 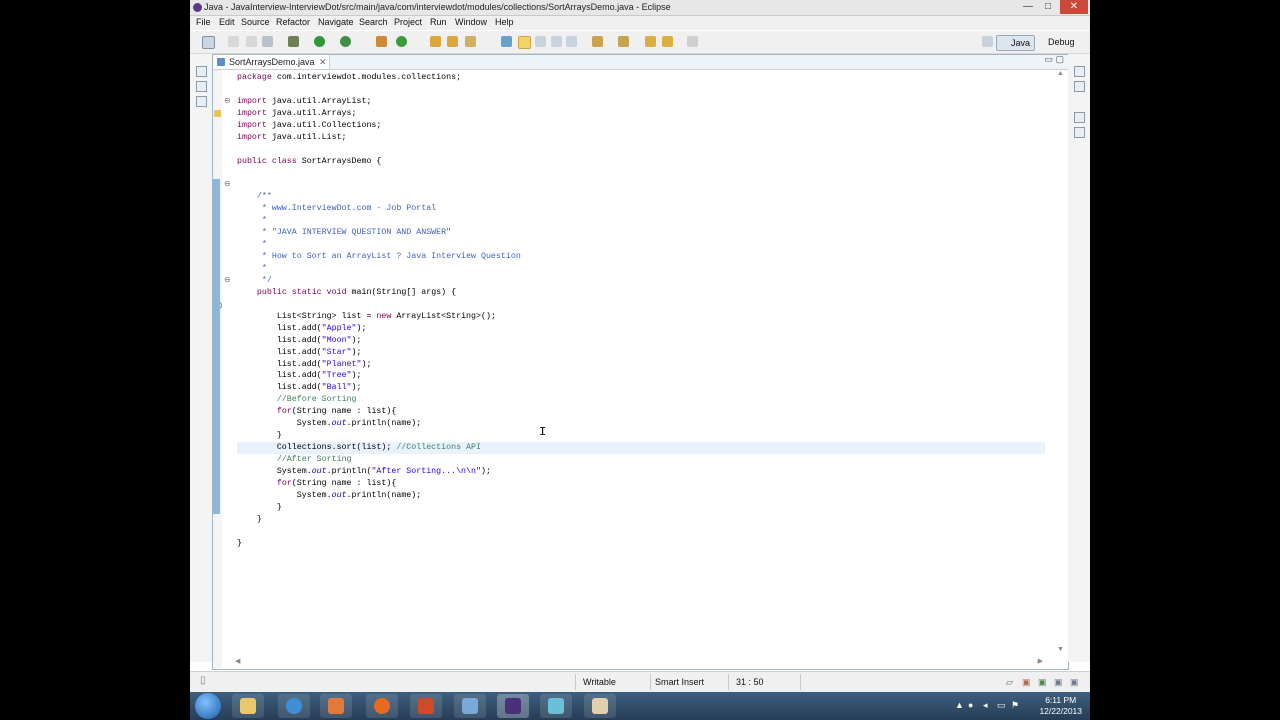 What do you see at coordinates (294, 706) in the screenshot?
I see `taskbar-ie` at bounding box center [294, 706].